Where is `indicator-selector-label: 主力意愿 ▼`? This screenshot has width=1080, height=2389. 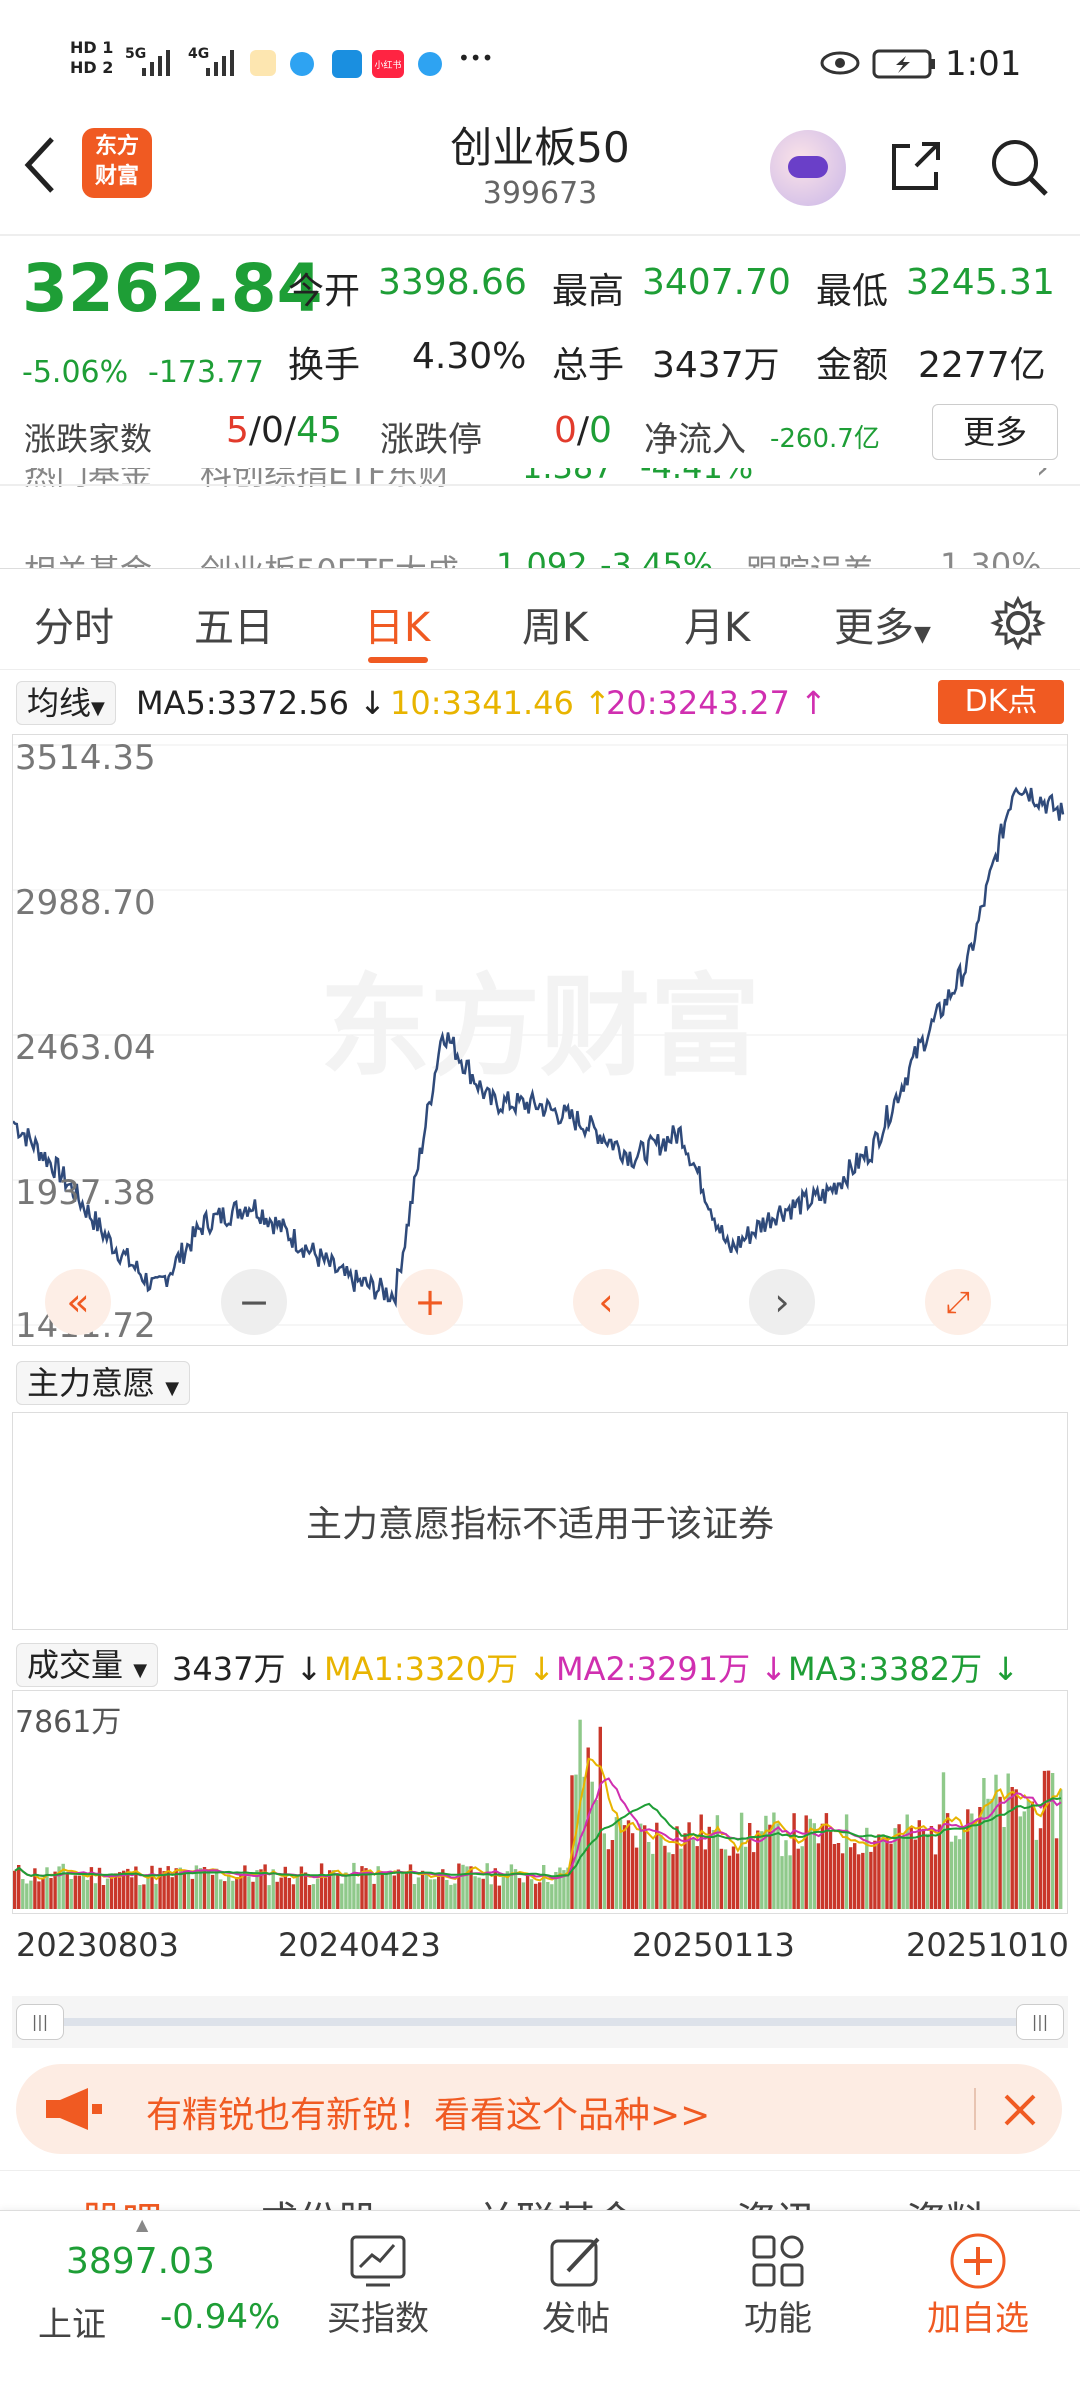 indicator-selector-label: 主力意愿 ▼ is located at coordinates (103, 1383).